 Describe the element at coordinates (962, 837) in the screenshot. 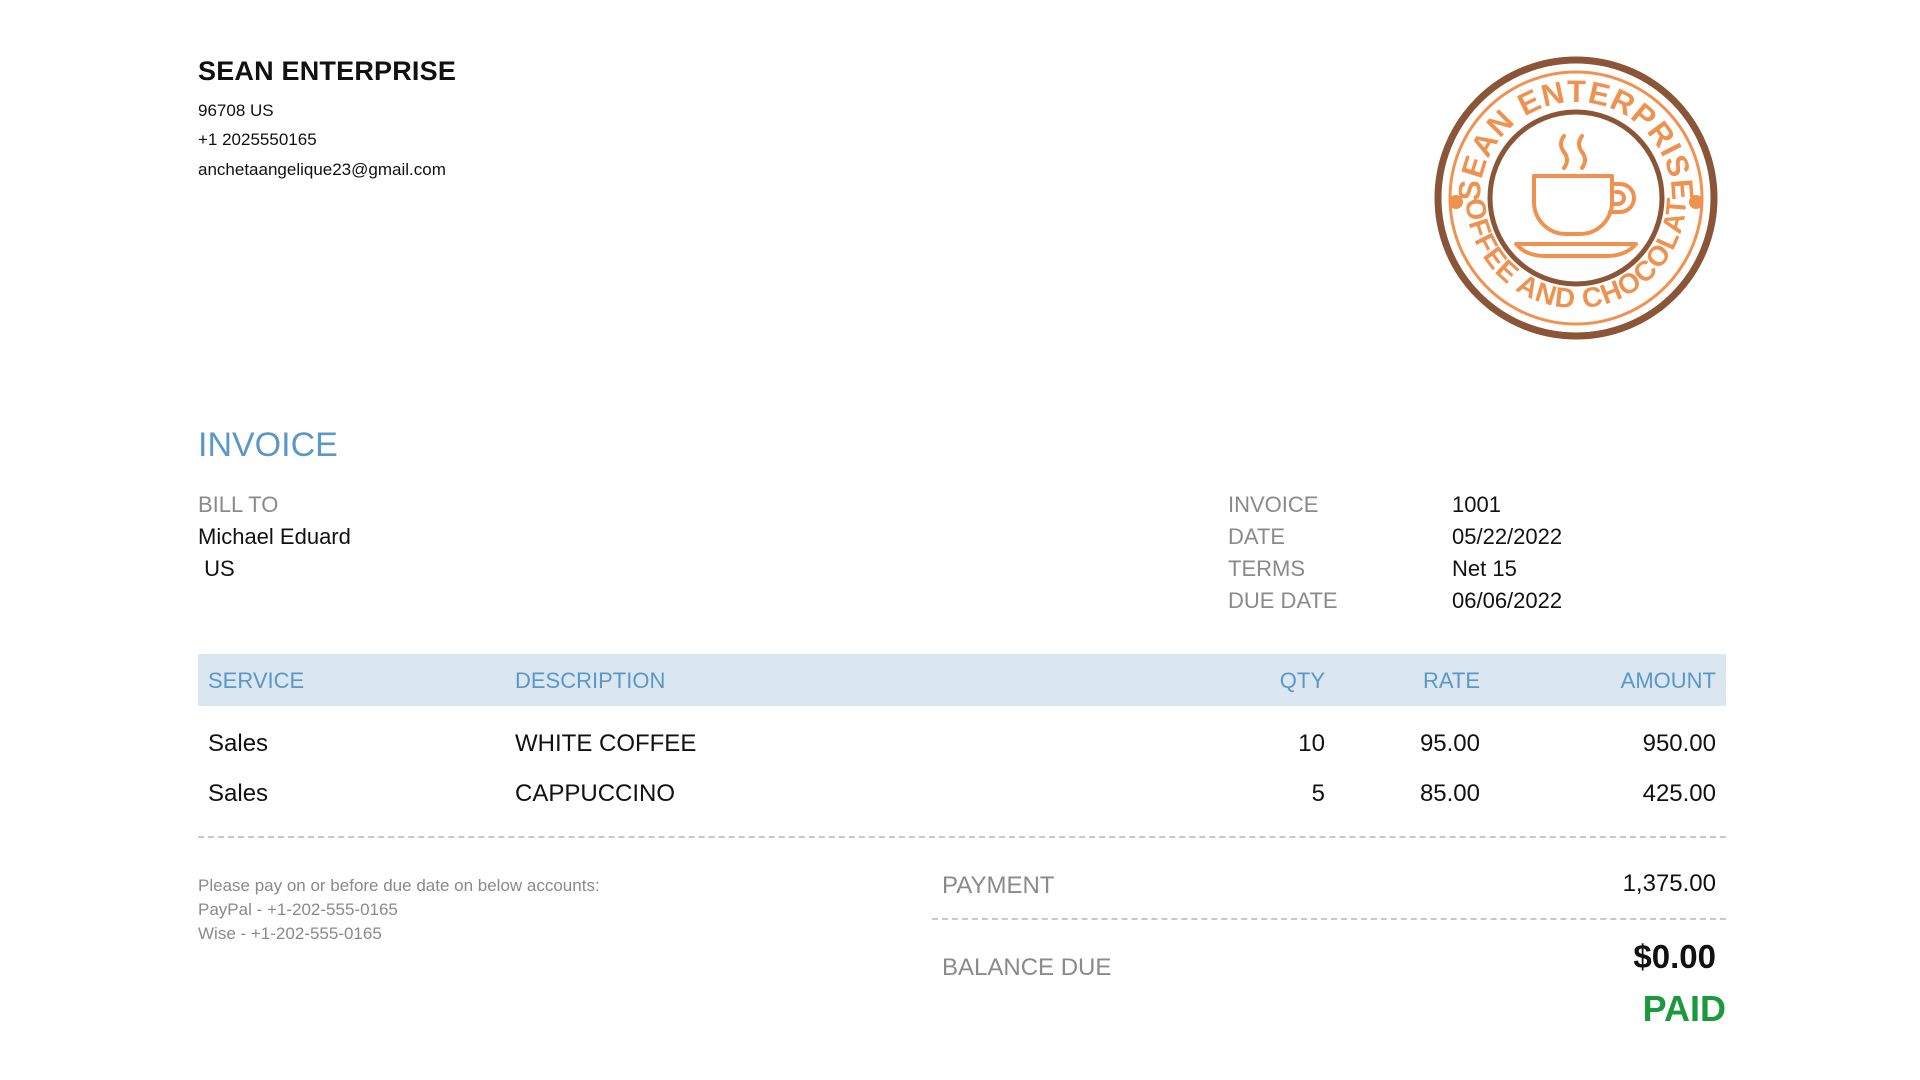

I see `table-divider` at that location.